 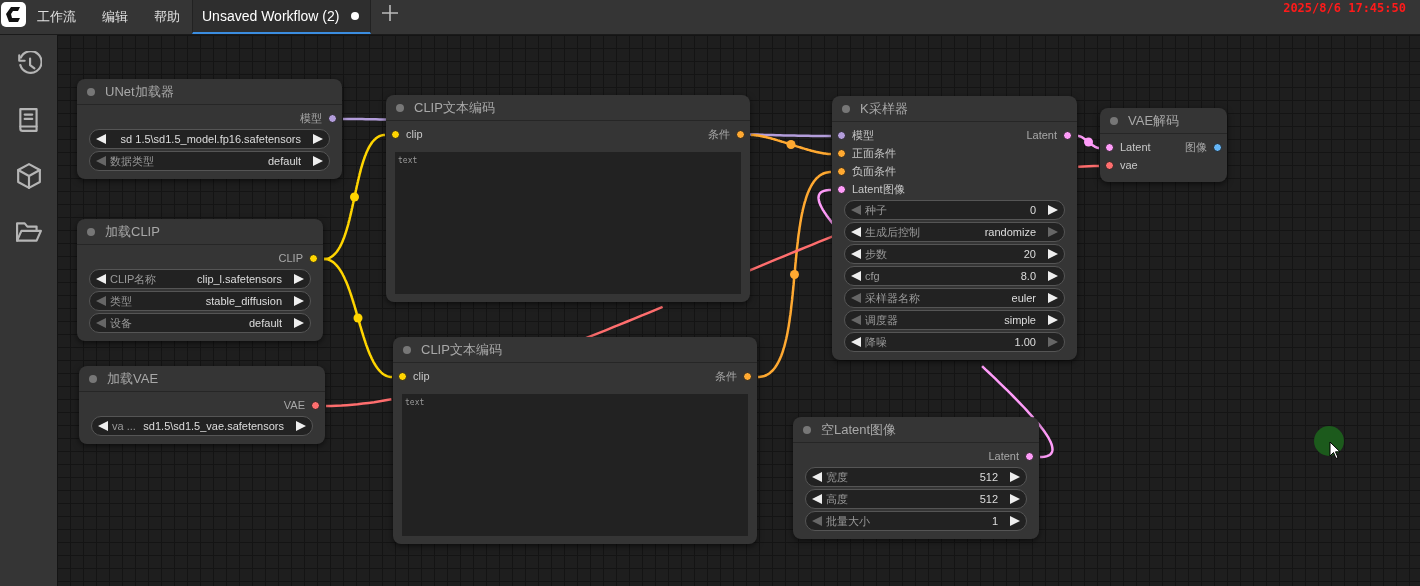 I want to click on widget-field: 批量大小 1, so click(x=916, y=521).